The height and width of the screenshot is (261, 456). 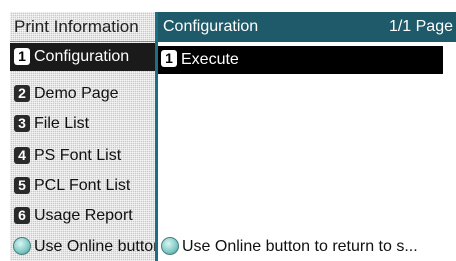 What do you see at coordinates (83, 215) in the screenshot?
I see `menu-item-label: Usage Report` at bounding box center [83, 215].